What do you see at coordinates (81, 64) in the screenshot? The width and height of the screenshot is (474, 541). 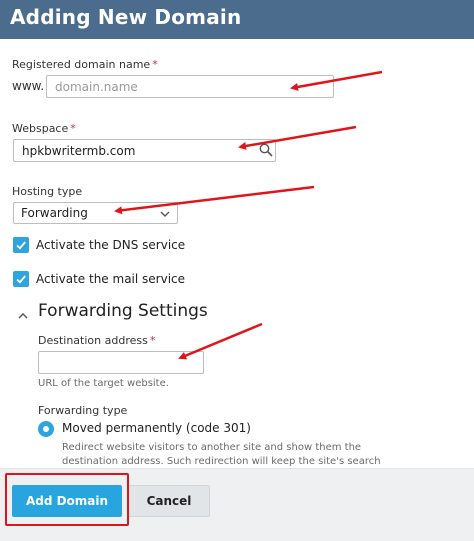 I see `domain-name-label-text: Registered domain name` at bounding box center [81, 64].